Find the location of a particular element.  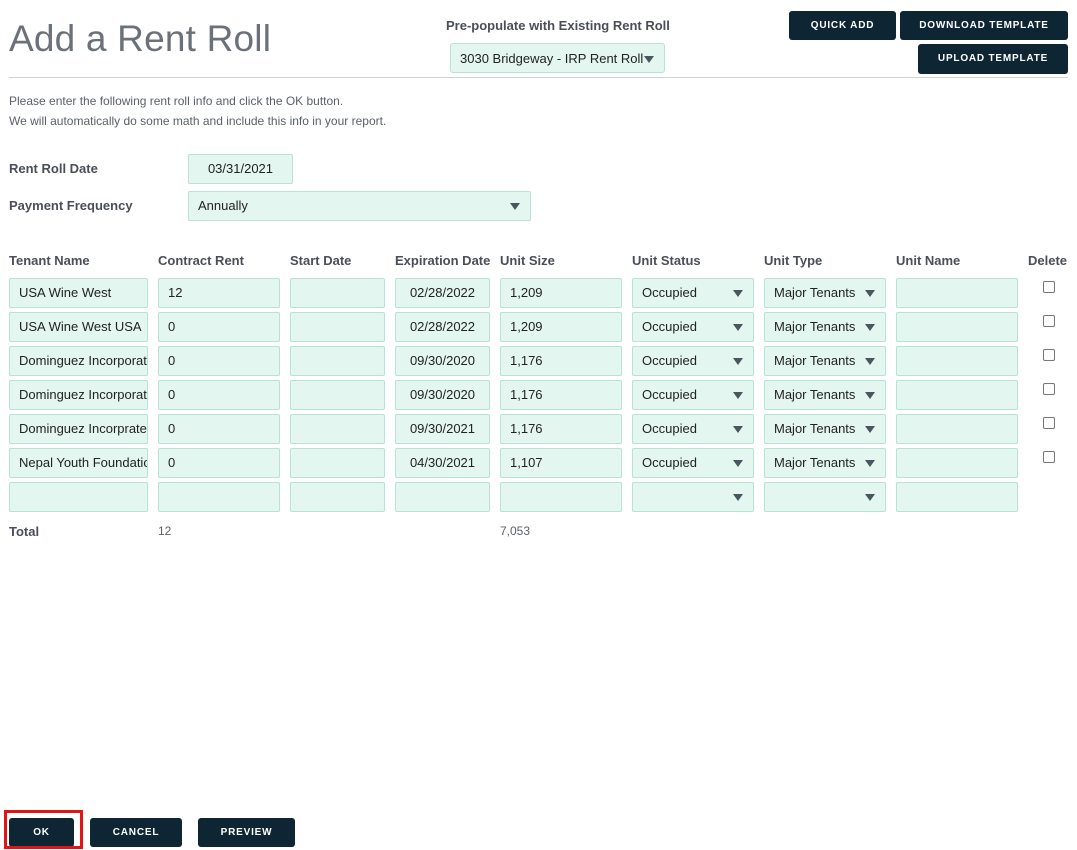

column-header-delete: Delete is located at coordinates (1048, 260).